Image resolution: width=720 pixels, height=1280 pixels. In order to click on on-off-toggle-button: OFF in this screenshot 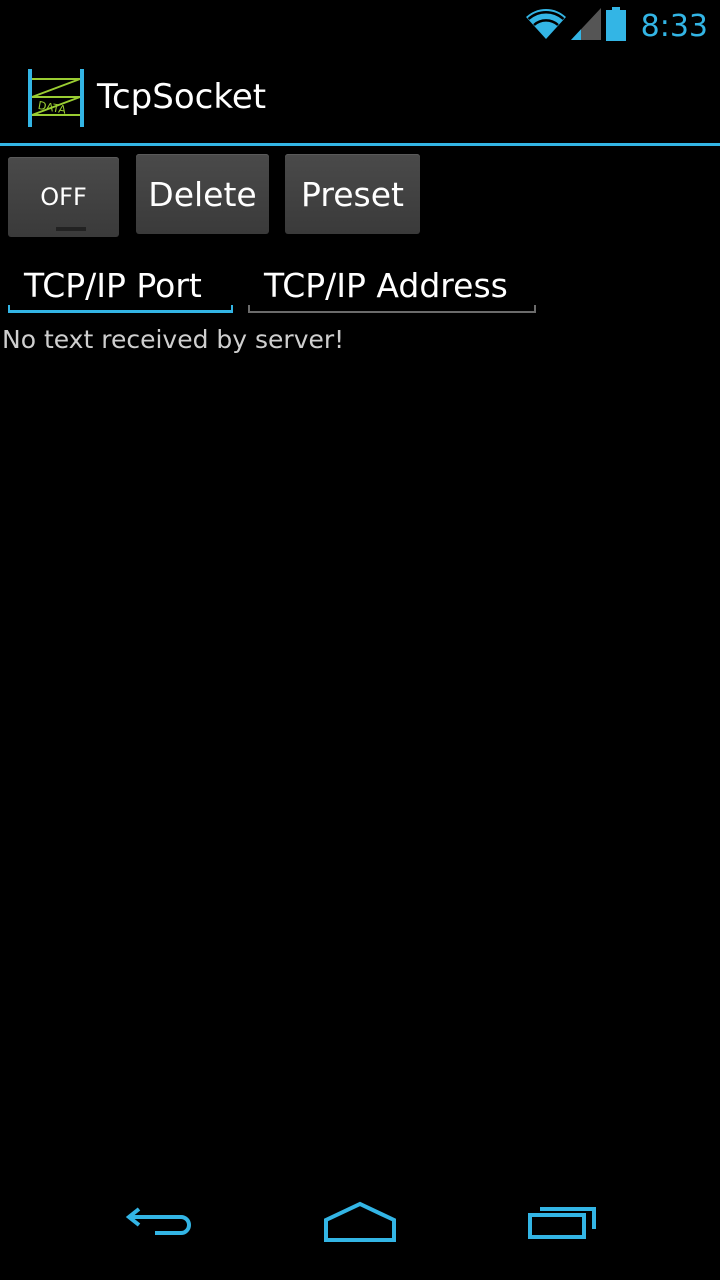, I will do `click(63, 197)`.